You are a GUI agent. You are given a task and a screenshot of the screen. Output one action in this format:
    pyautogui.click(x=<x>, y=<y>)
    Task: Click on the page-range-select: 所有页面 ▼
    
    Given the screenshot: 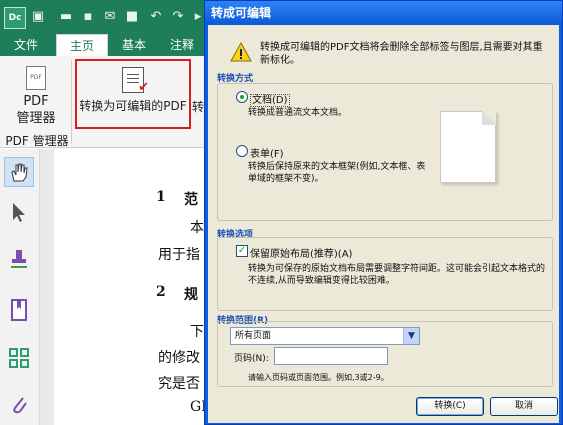 What is the action you would take?
    pyautogui.click(x=325, y=336)
    